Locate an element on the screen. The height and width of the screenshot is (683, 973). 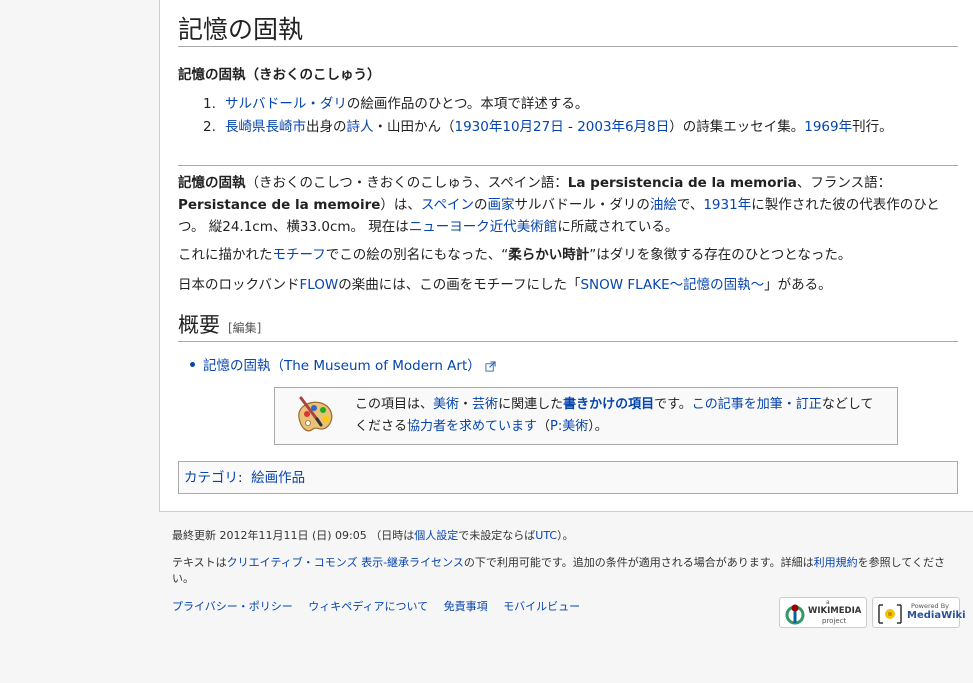
link-arts: 芸術 is located at coordinates (485, 404).